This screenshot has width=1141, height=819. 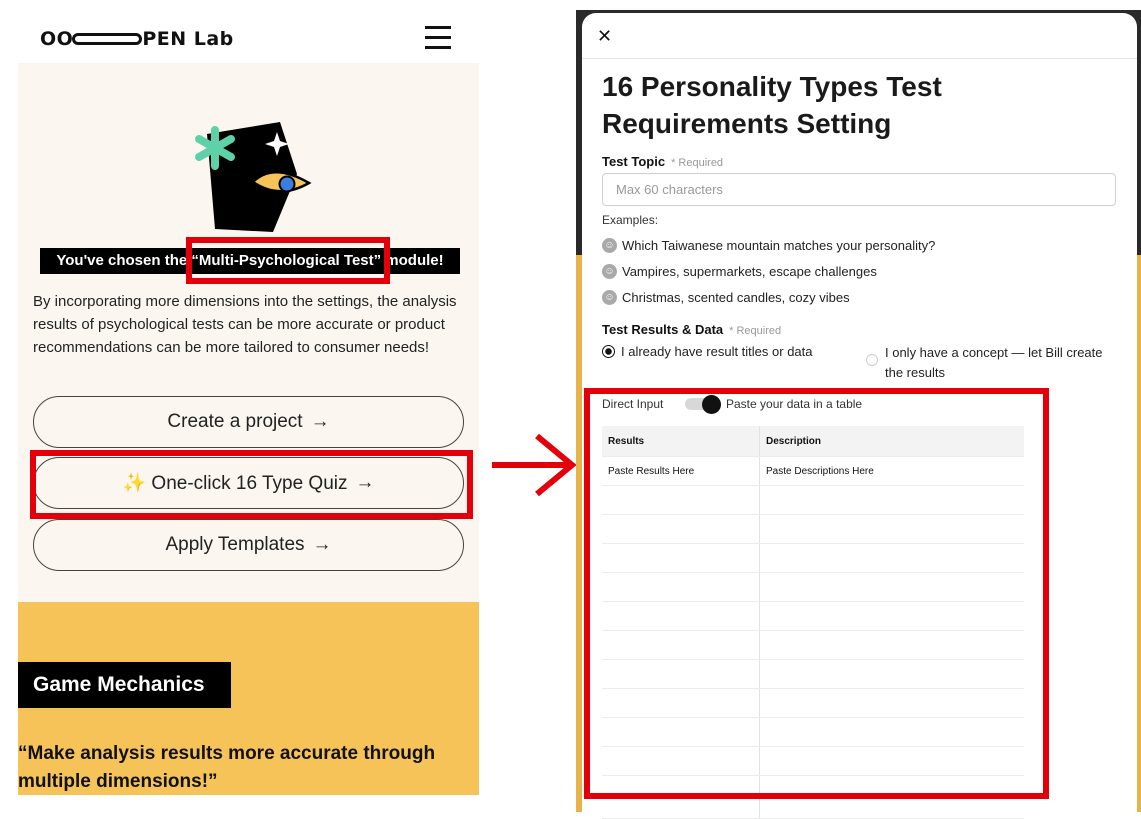 I want to click on radio-unselected-icon, so click(x=872, y=360).